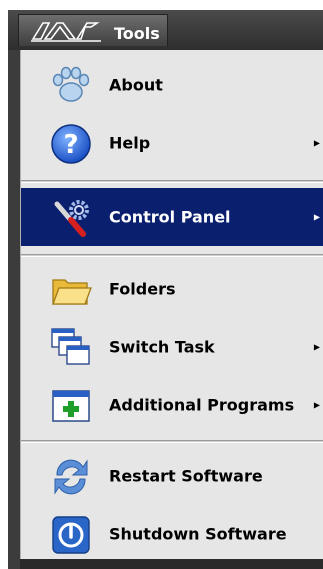 This screenshot has height=569, width=323. What do you see at coordinates (71, 535) in the screenshot?
I see `power-icon` at bounding box center [71, 535].